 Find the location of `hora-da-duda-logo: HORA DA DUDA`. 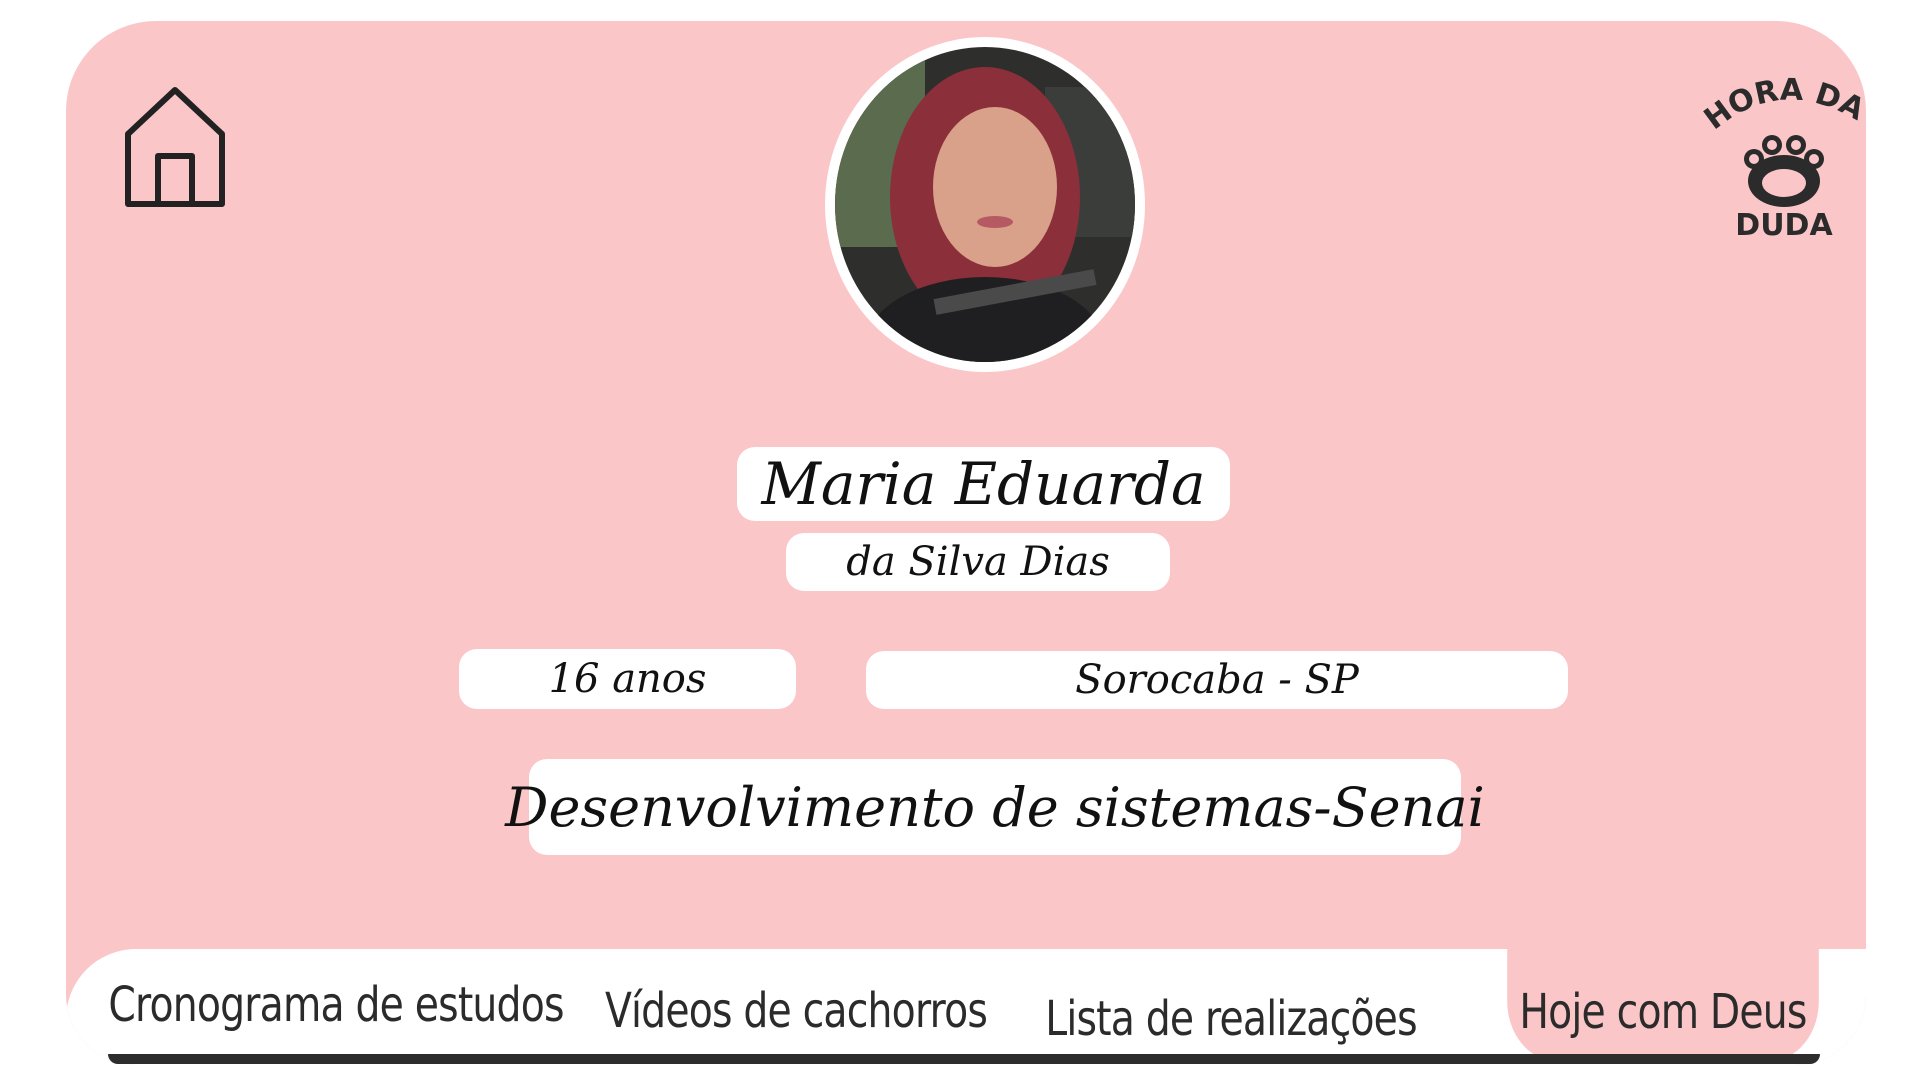

hora-da-duda-logo: HORA DA DUDA is located at coordinates (1781, 153).